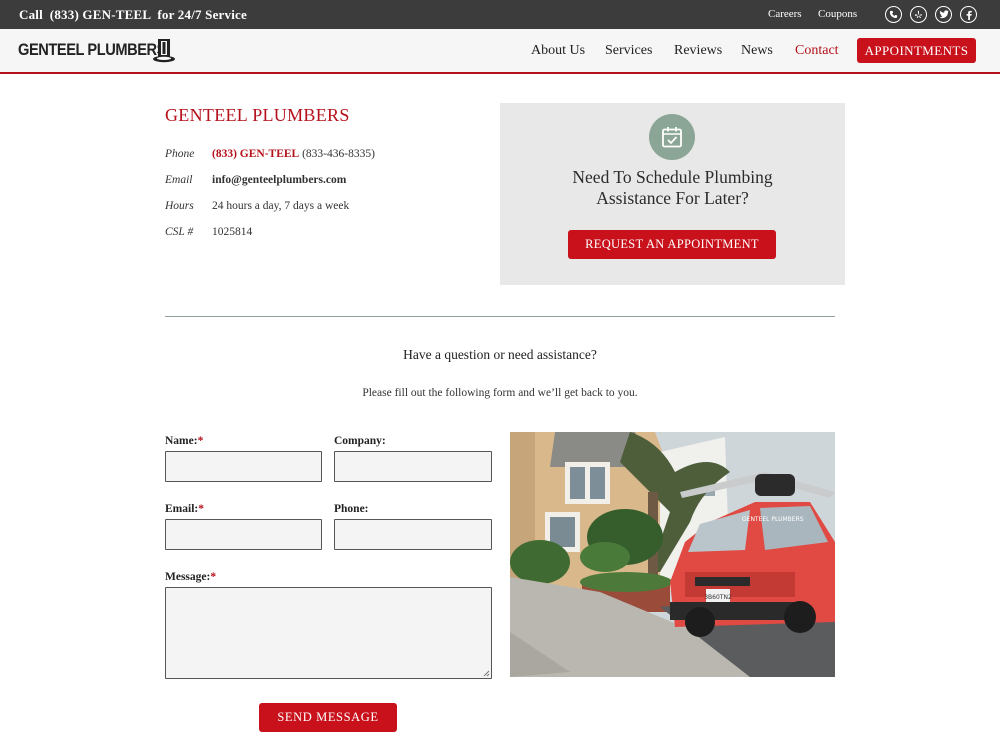 Image resolution: width=1000 pixels, height=750 pixels. Describe the element at coordinates (918, 14) in the screenshot. I see `yelp-icon` at that location.